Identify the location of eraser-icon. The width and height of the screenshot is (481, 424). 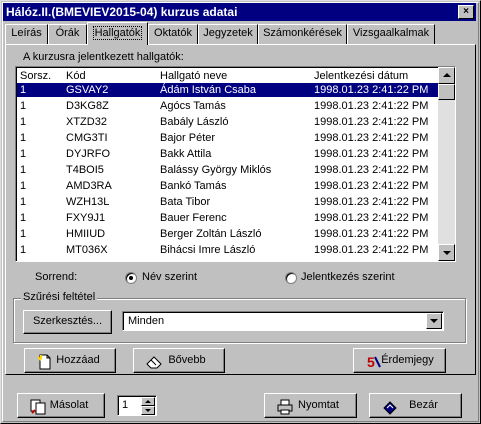
(154, 362).